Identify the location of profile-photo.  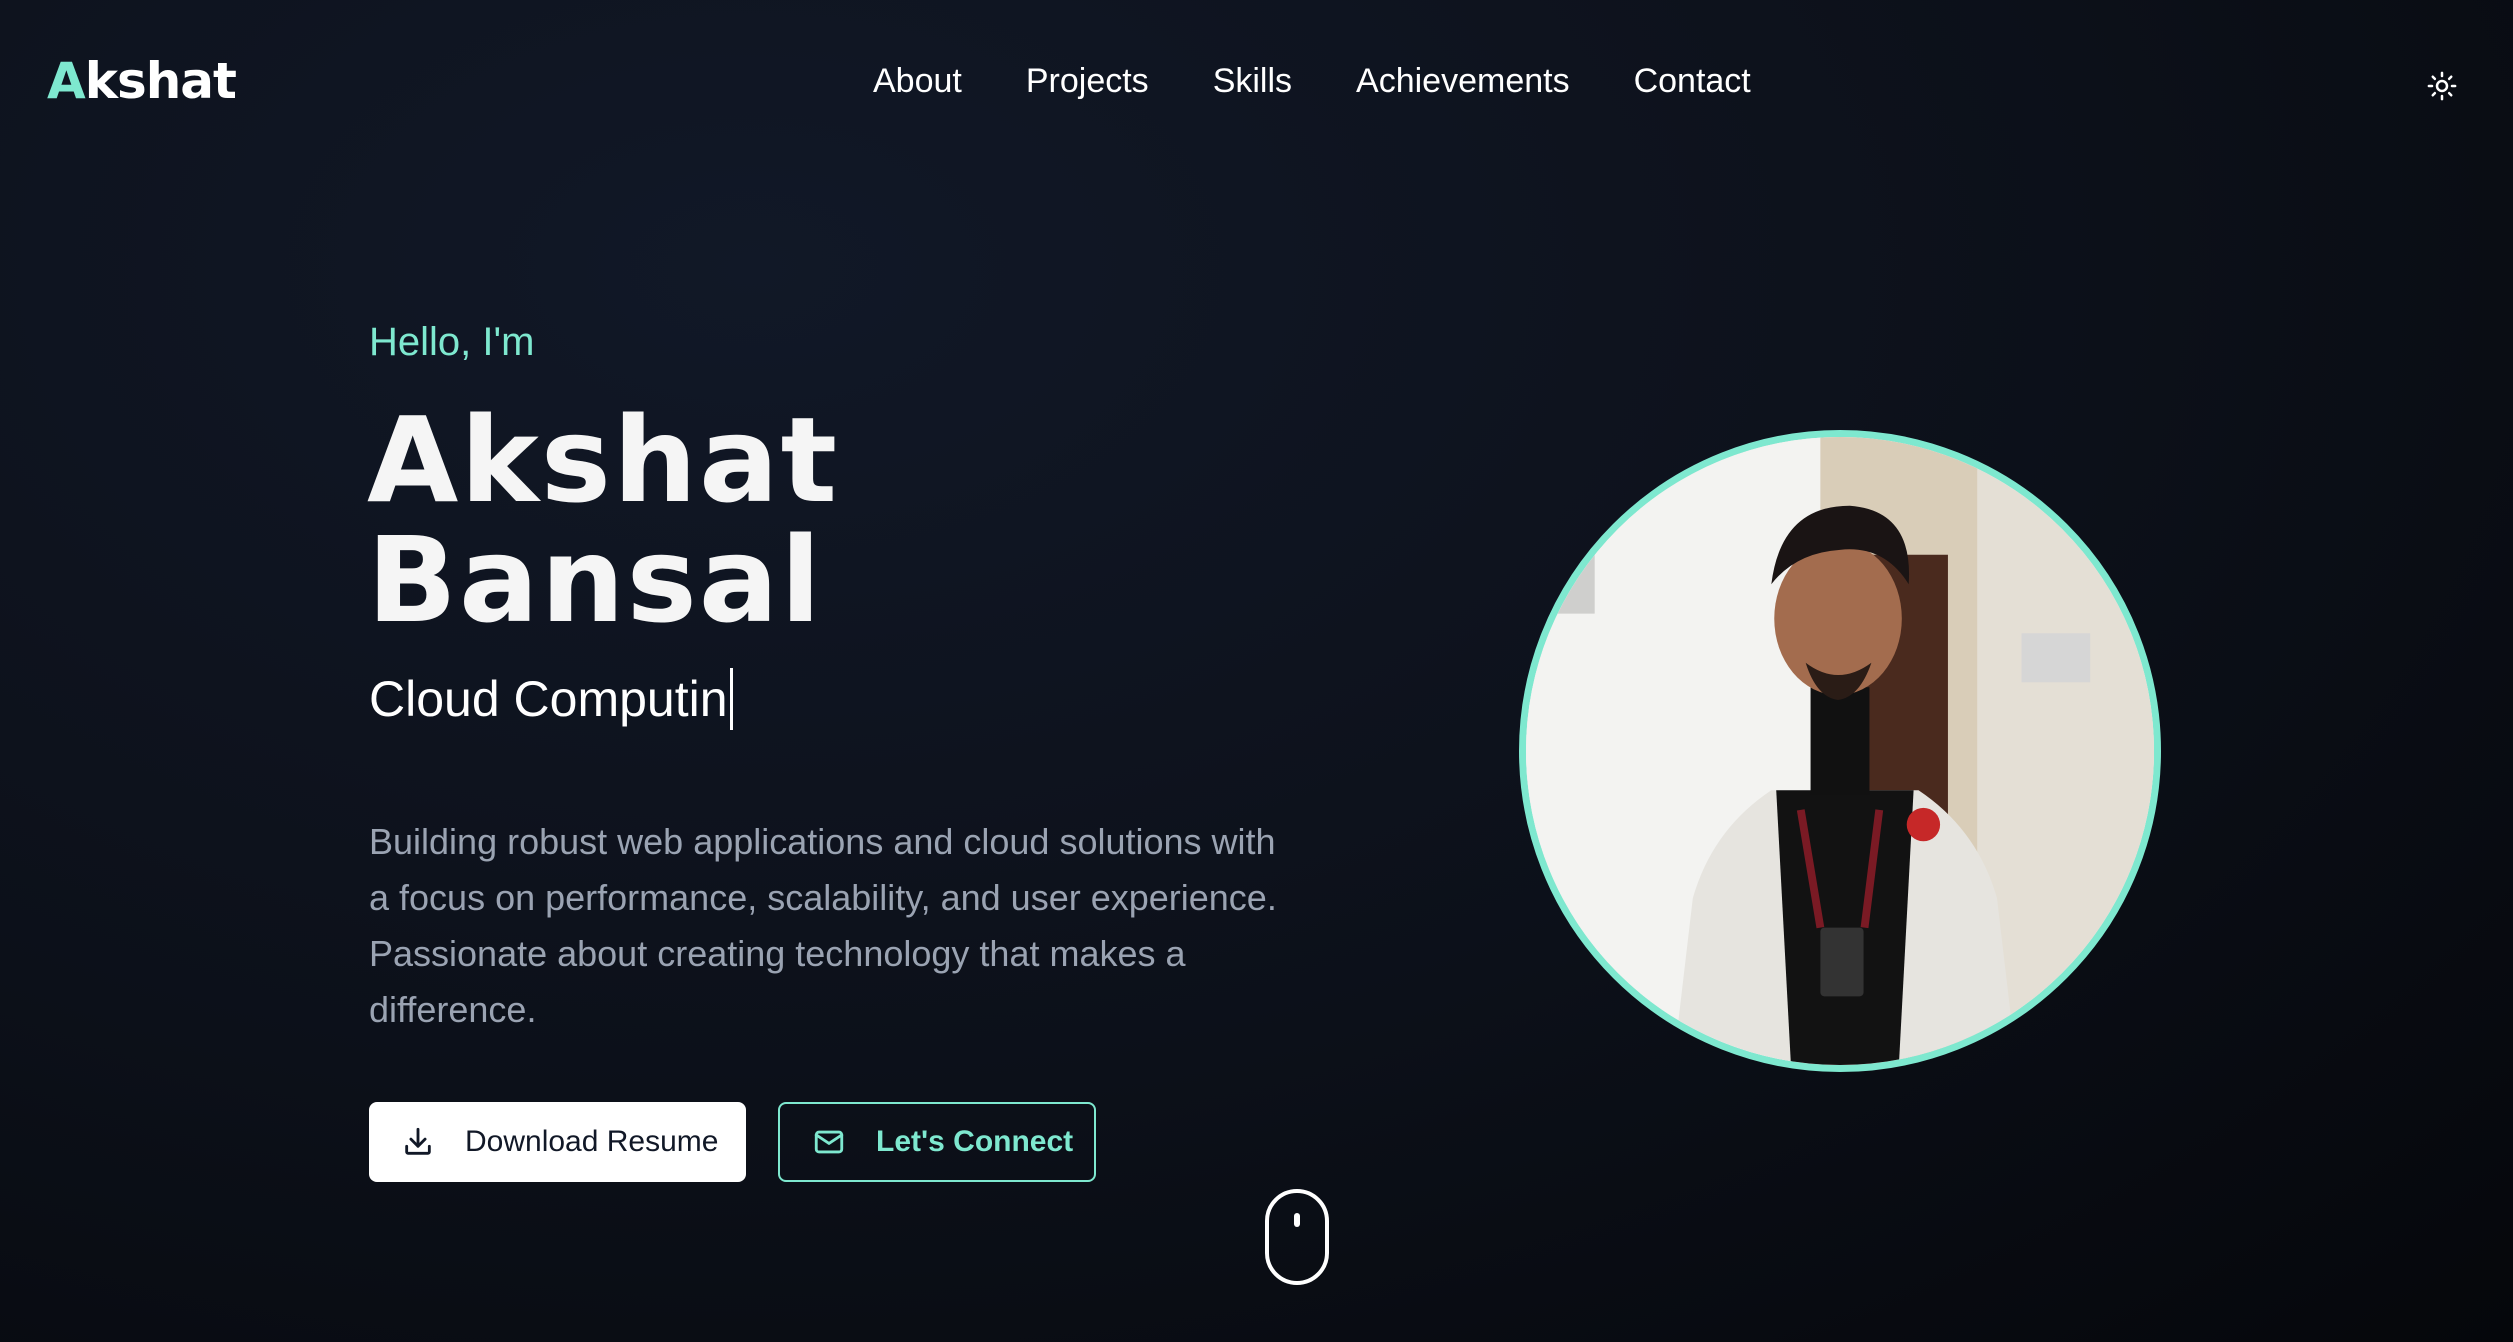
(1840, 751).